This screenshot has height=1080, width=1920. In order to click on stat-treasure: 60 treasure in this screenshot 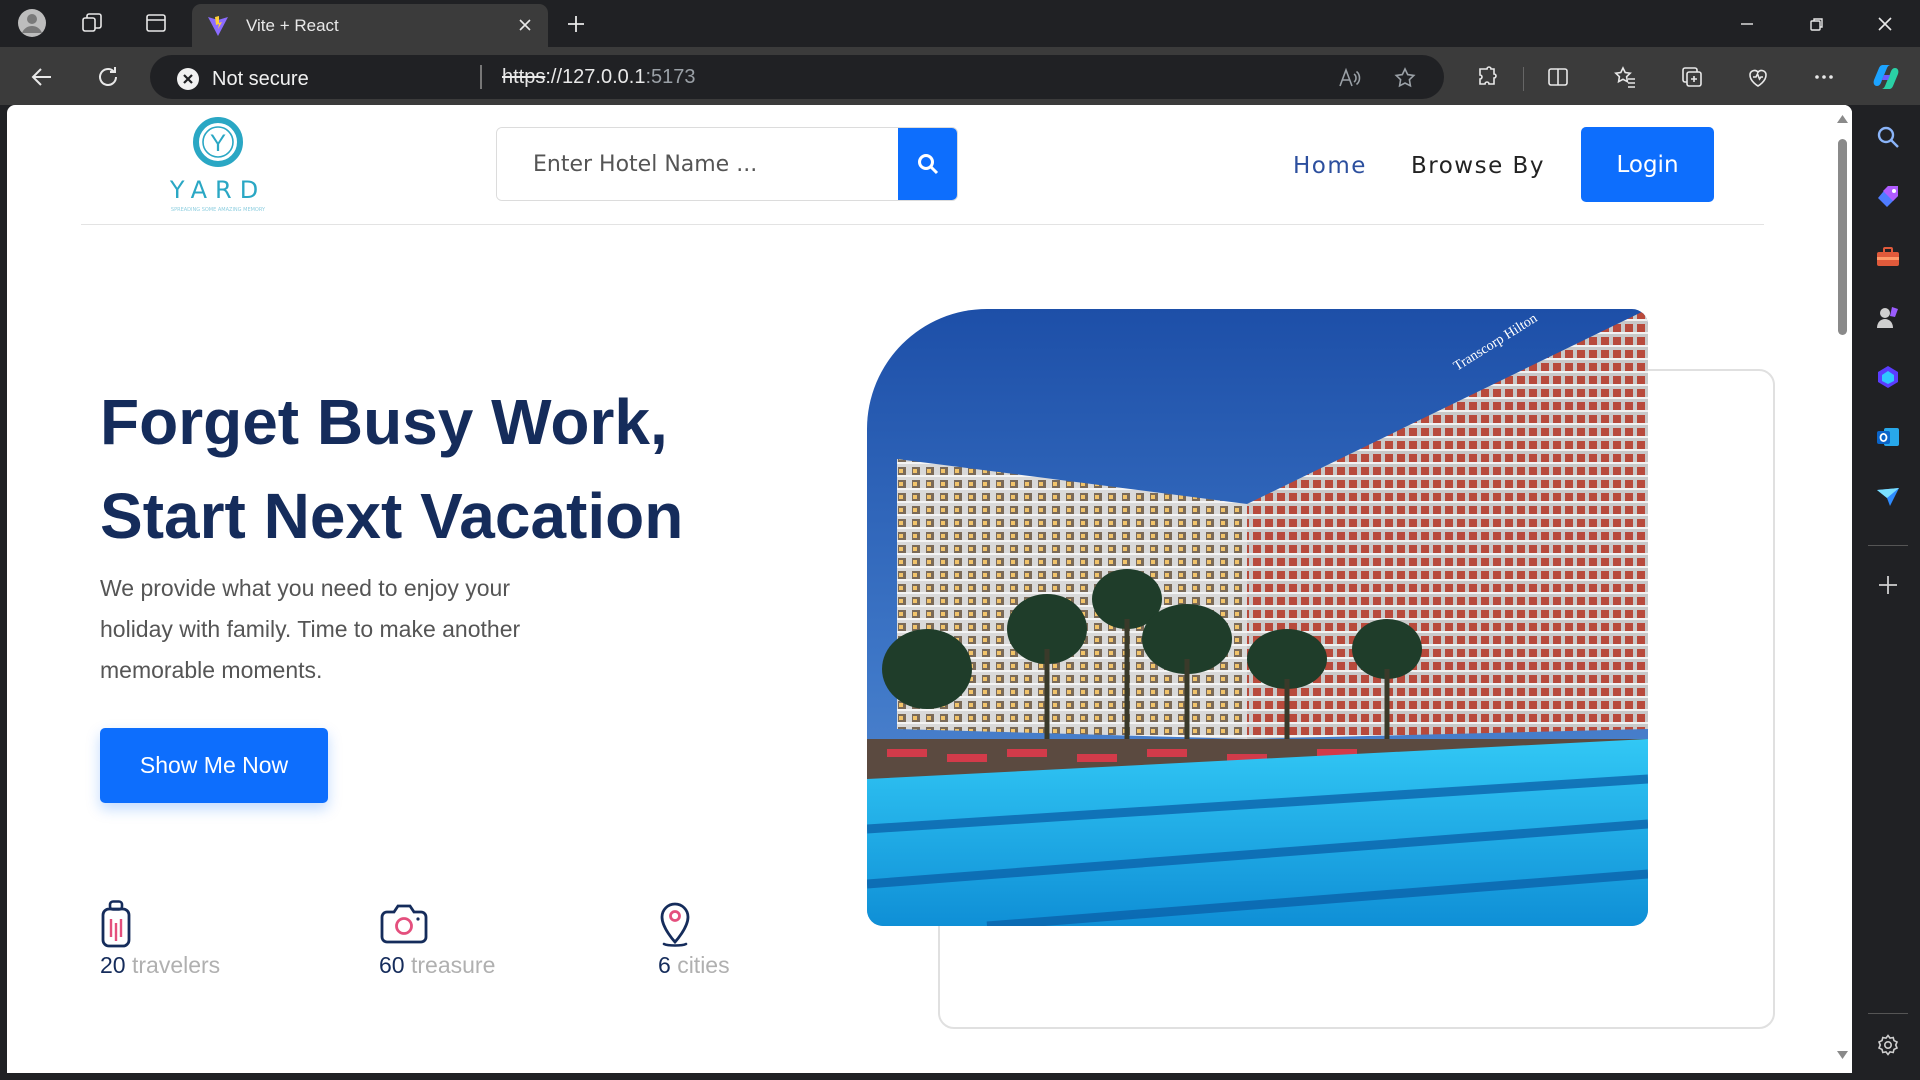, I will do `click(469, 939)`.